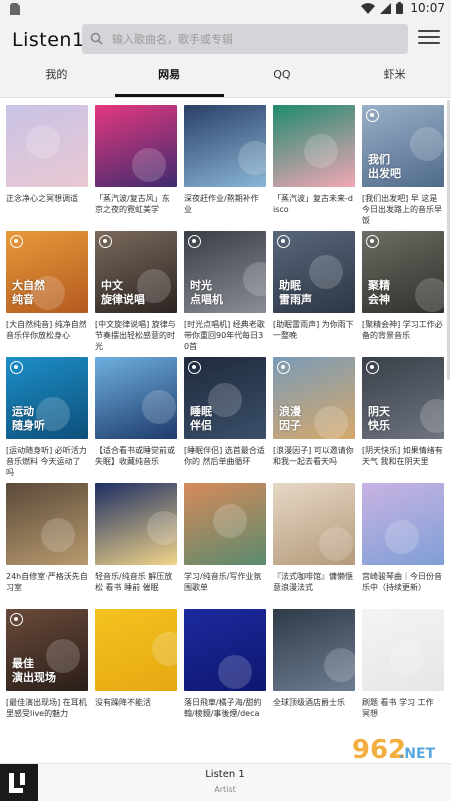 Image resolution: width=451 pixels, height=801 pixels. I want to click on playlist-title: 没有躁降不能活, so click(136, 714).